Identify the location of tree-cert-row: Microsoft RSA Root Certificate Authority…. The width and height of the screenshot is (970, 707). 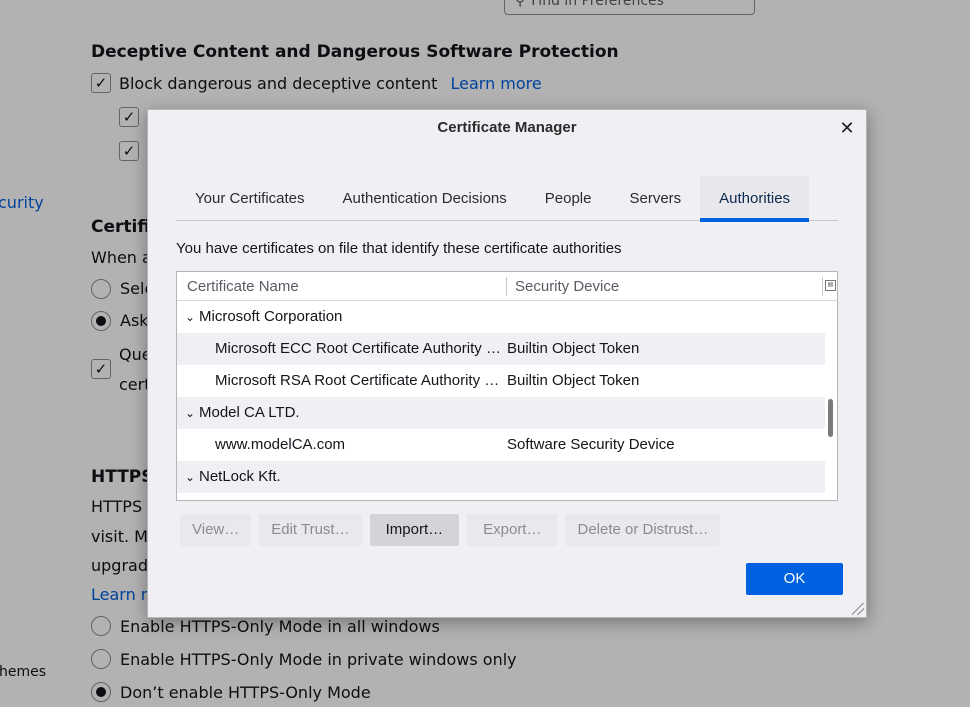
(501, 381).